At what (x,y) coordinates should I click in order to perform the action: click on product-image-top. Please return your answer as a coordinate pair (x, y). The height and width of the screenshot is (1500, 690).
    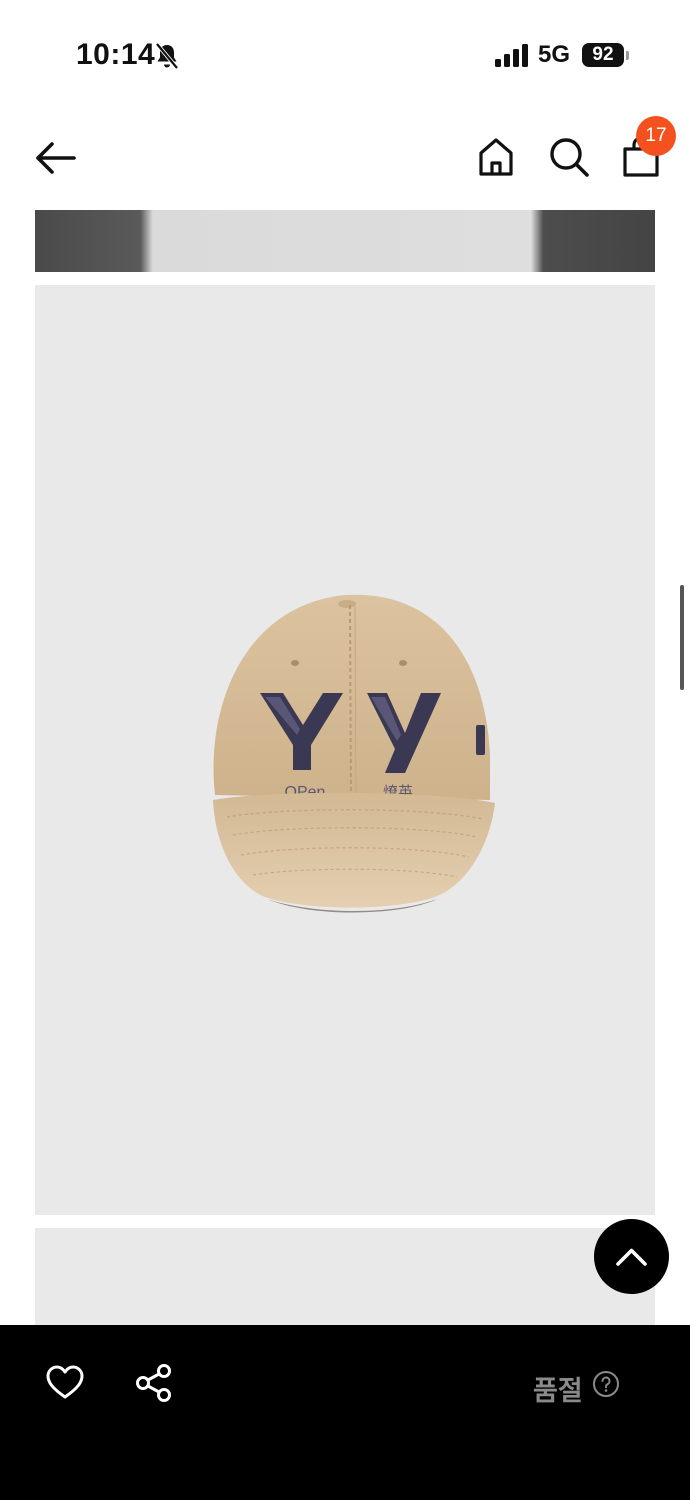
    Looking at the image, I should click on (345, 241).